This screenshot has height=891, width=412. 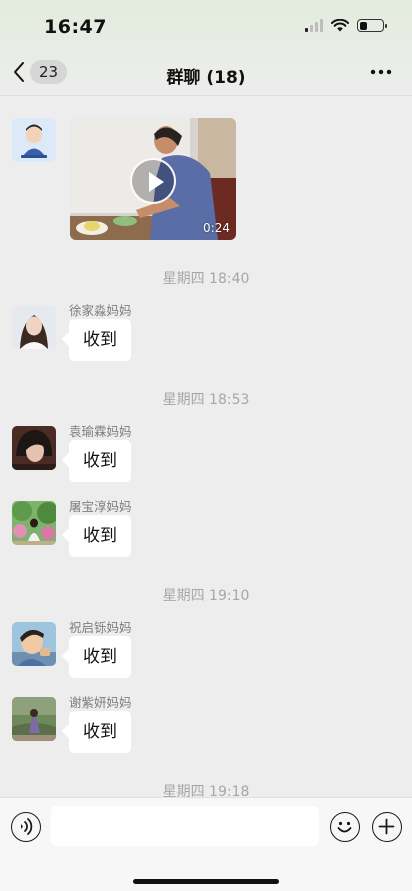 I want to click on video-message: 0:24, so click(x=153, y=179).